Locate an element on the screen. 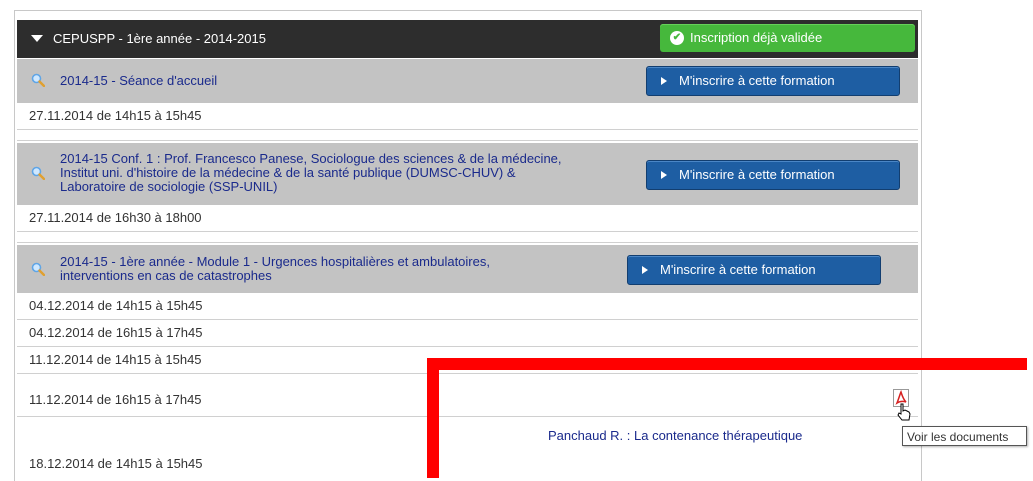  session-date: 27.11.2014 de 14h15 à 15h45 is located at coordinates (115, 115).